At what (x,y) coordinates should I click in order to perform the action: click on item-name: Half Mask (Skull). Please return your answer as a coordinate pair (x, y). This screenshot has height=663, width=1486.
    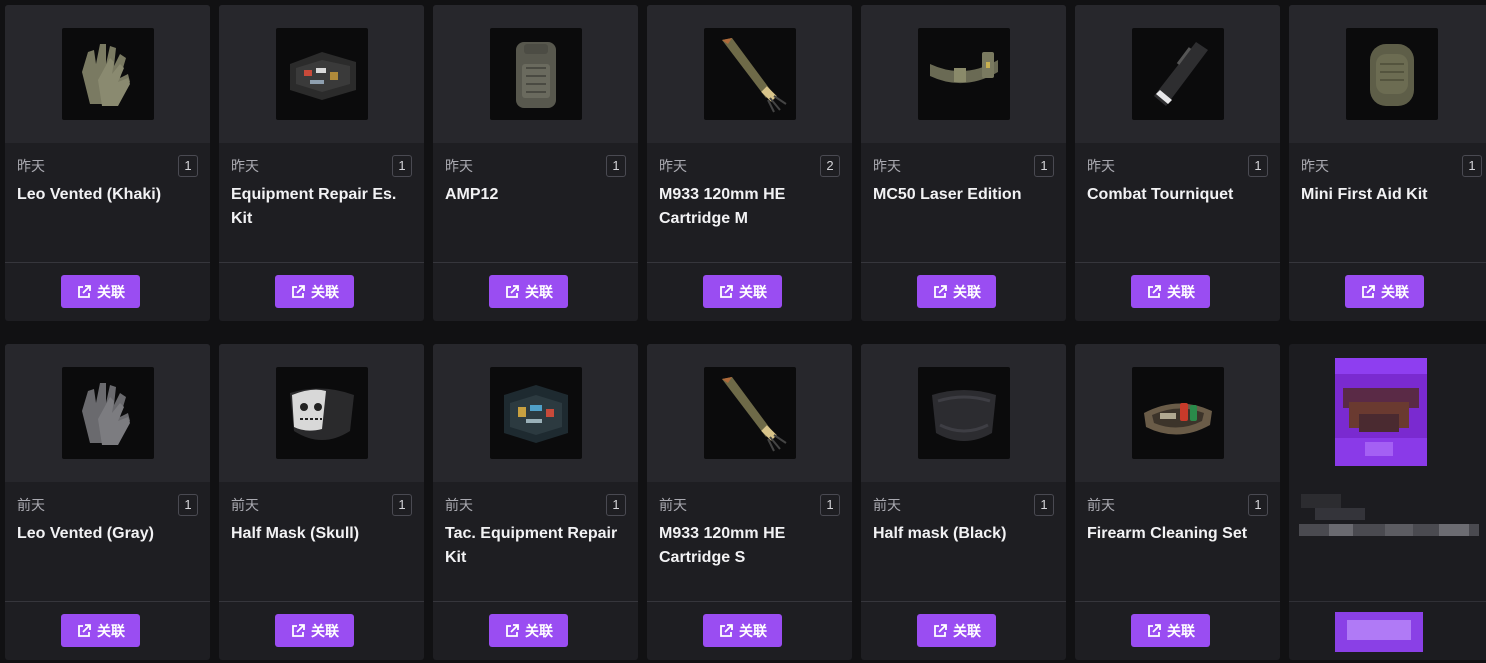
    Looking at the image, I should click on (295, 533).